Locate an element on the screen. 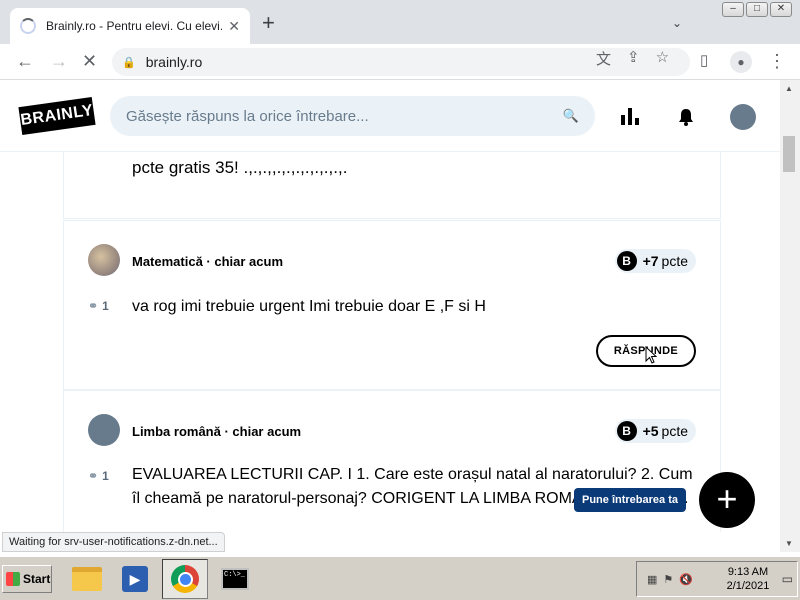 The width and height of the screenshot is (800, 600). omnibox-actions: 文 ⇪ ☆ is located at coordinates (632, 58).